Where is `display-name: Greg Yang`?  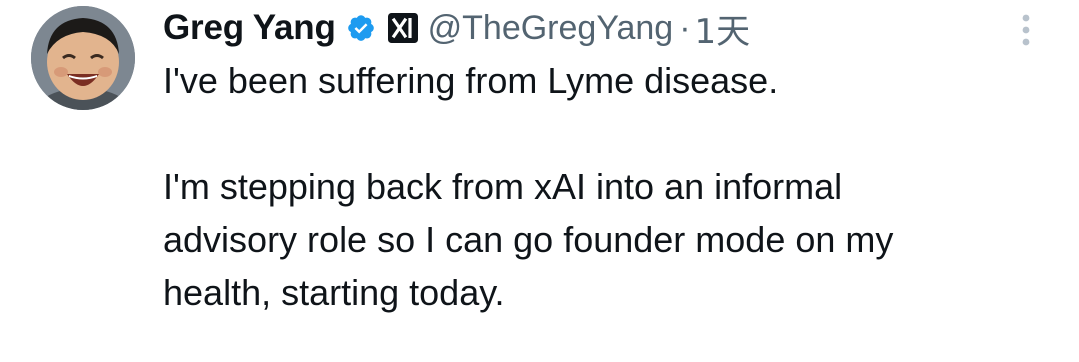 display-name: Greg Yang is located at coordinates (249, 28).